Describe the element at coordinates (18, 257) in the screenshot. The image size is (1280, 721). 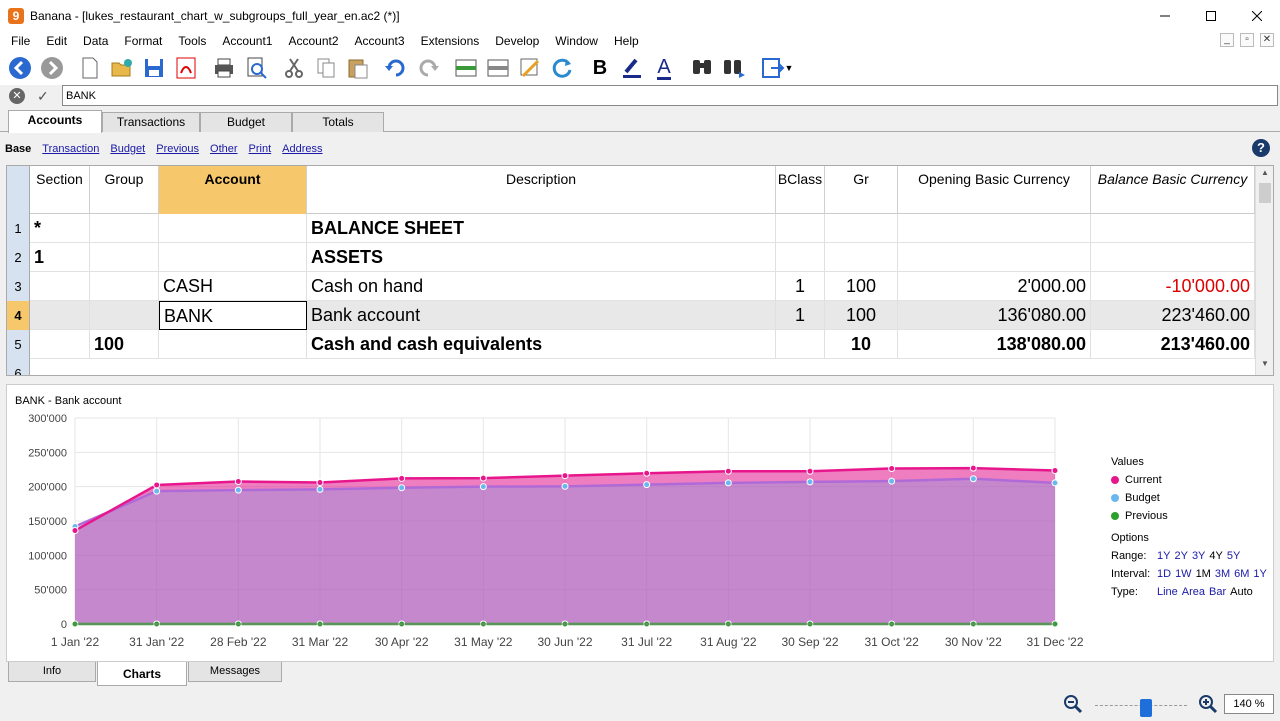
I see `row-number: 2` at that location.